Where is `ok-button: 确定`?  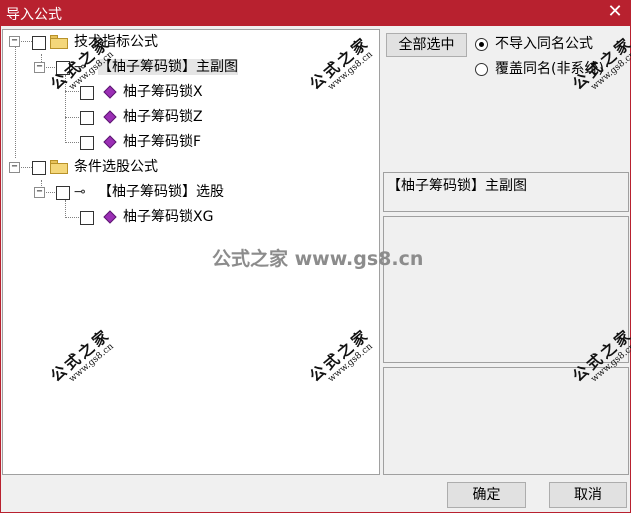 ok-button: 确定 is located at coordinates (486, 495).